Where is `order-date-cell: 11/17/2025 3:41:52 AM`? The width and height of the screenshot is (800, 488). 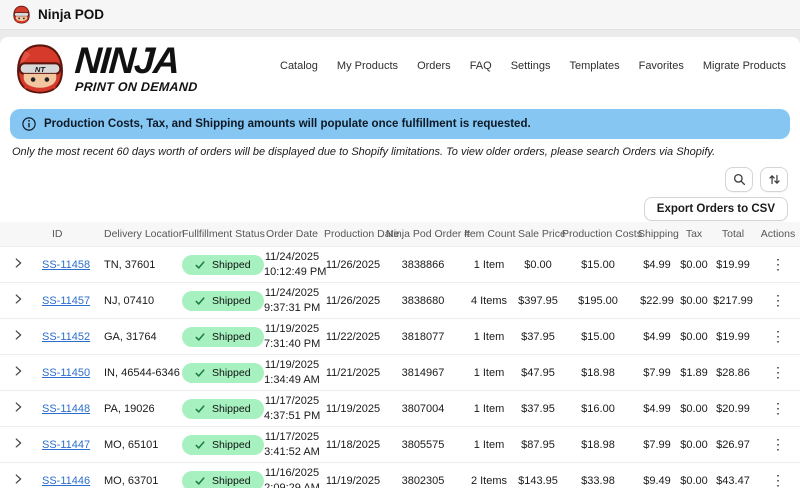
order-date-cell: 11/17/2025 3:41:52 AM is located at coordinates (292, 444).